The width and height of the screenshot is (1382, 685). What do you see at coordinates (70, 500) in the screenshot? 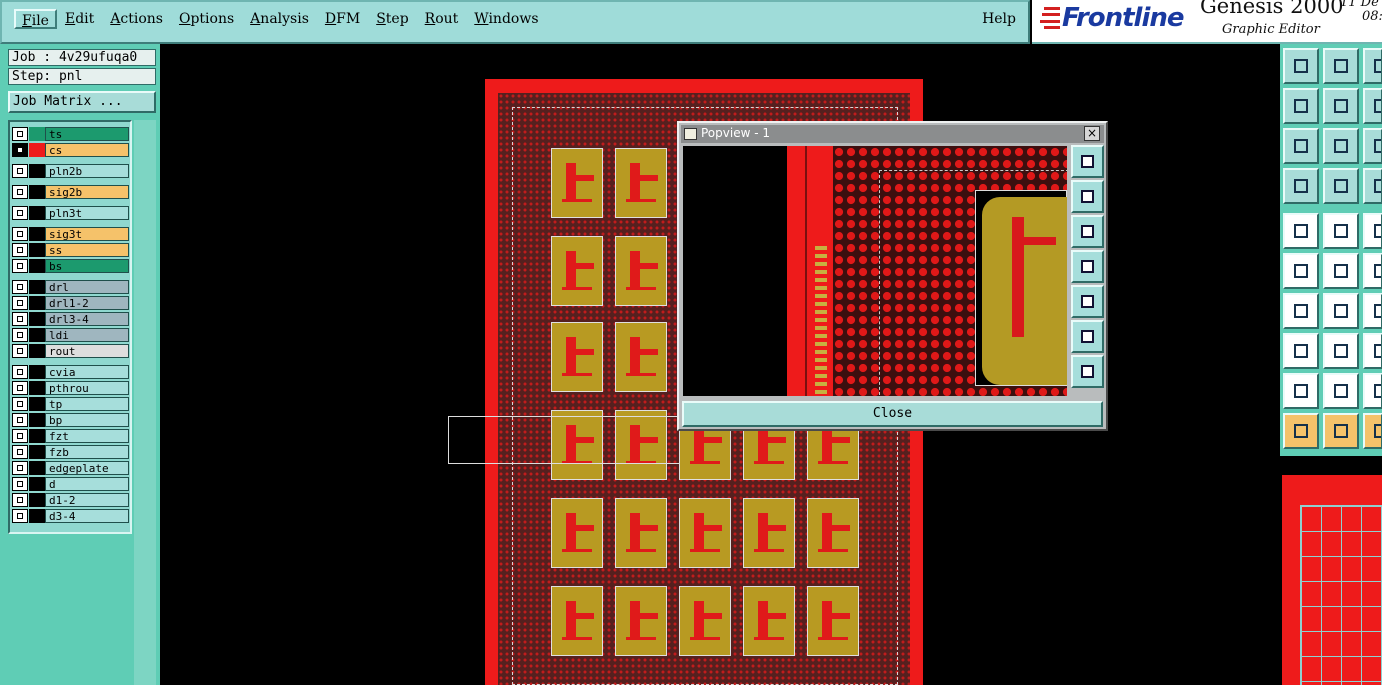
I see `layer-row-d1-2: d1-2` at bounding box center [70, 500].